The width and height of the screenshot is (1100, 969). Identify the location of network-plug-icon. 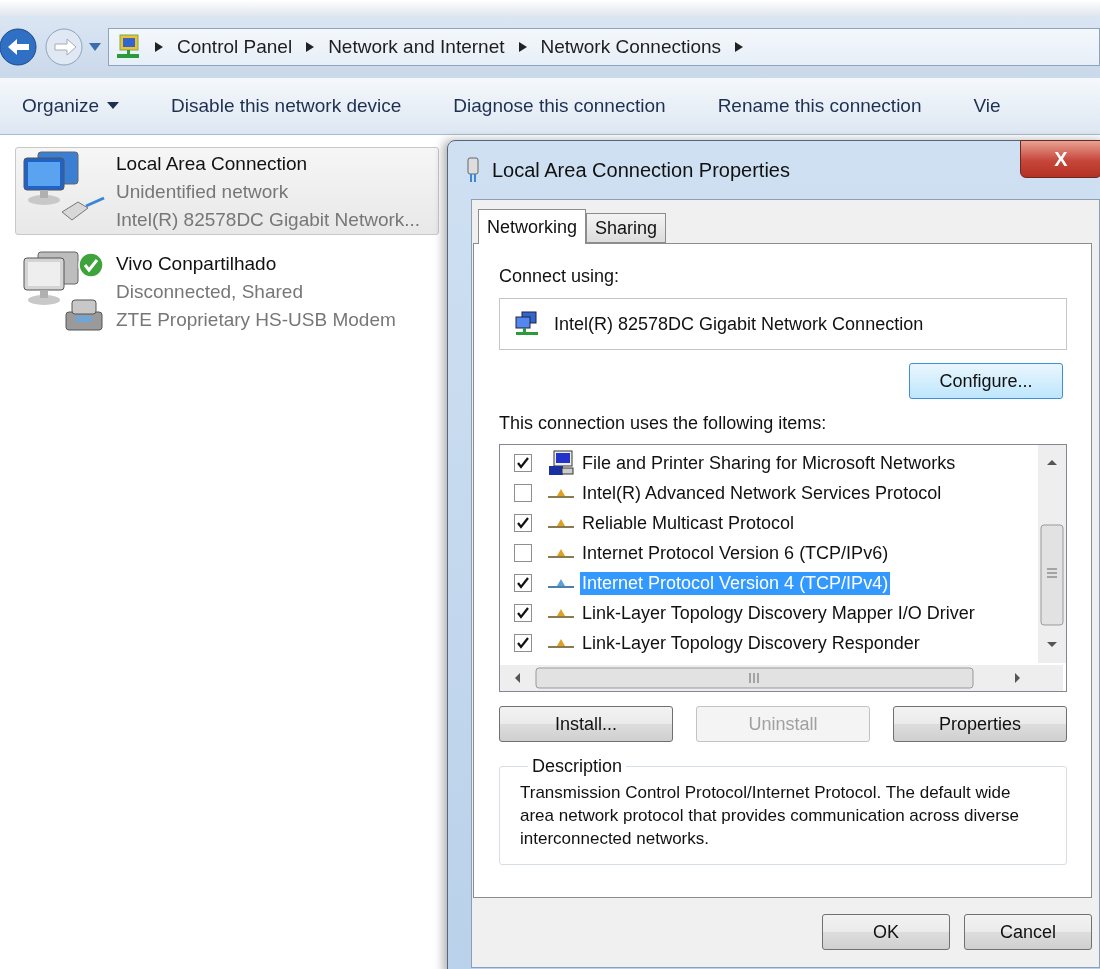
(83, 209).